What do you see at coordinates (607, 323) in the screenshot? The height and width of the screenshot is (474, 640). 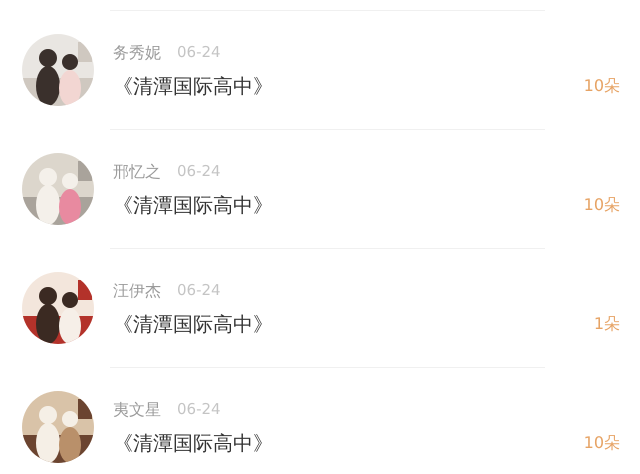 I see `flower-count: 1朵` at bounding box center [607, 323].